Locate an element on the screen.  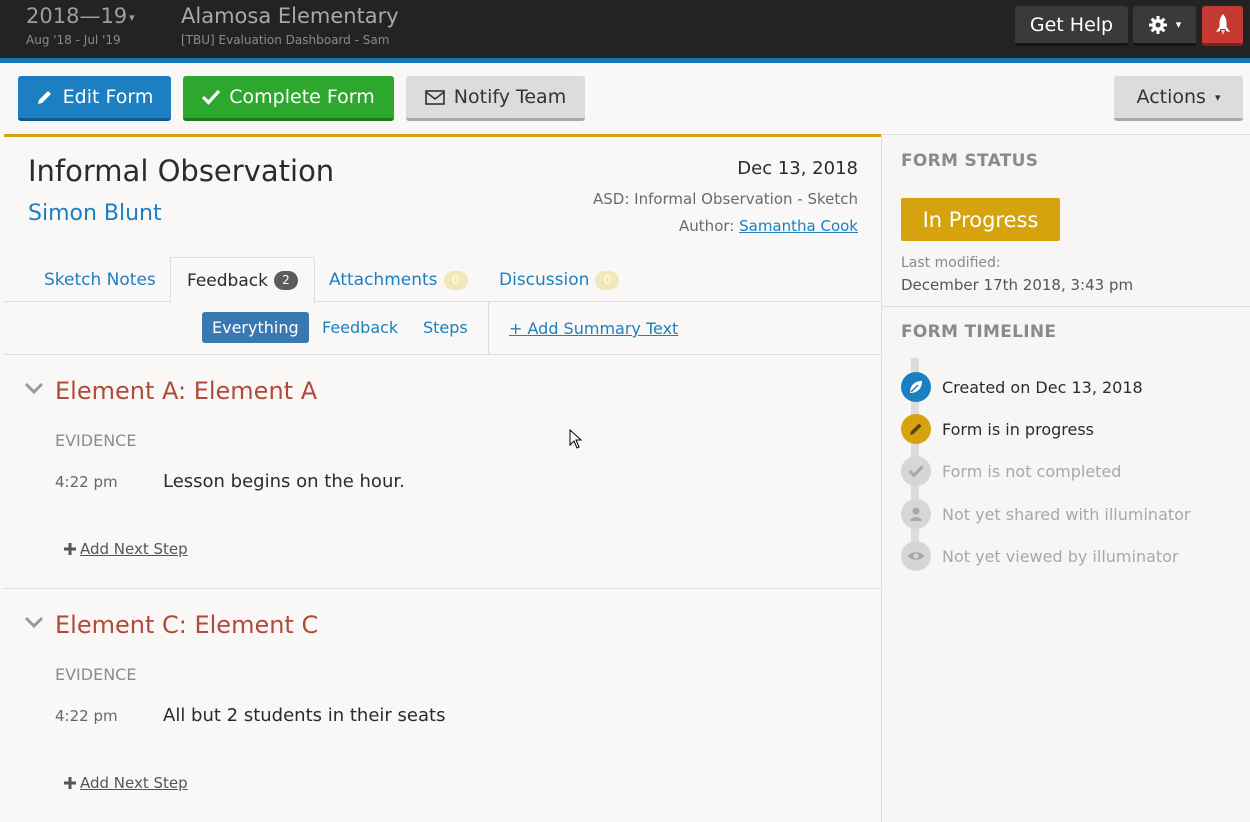
timeline-text: Not yet shared with illuminator is located at coordinates (1066, 514).